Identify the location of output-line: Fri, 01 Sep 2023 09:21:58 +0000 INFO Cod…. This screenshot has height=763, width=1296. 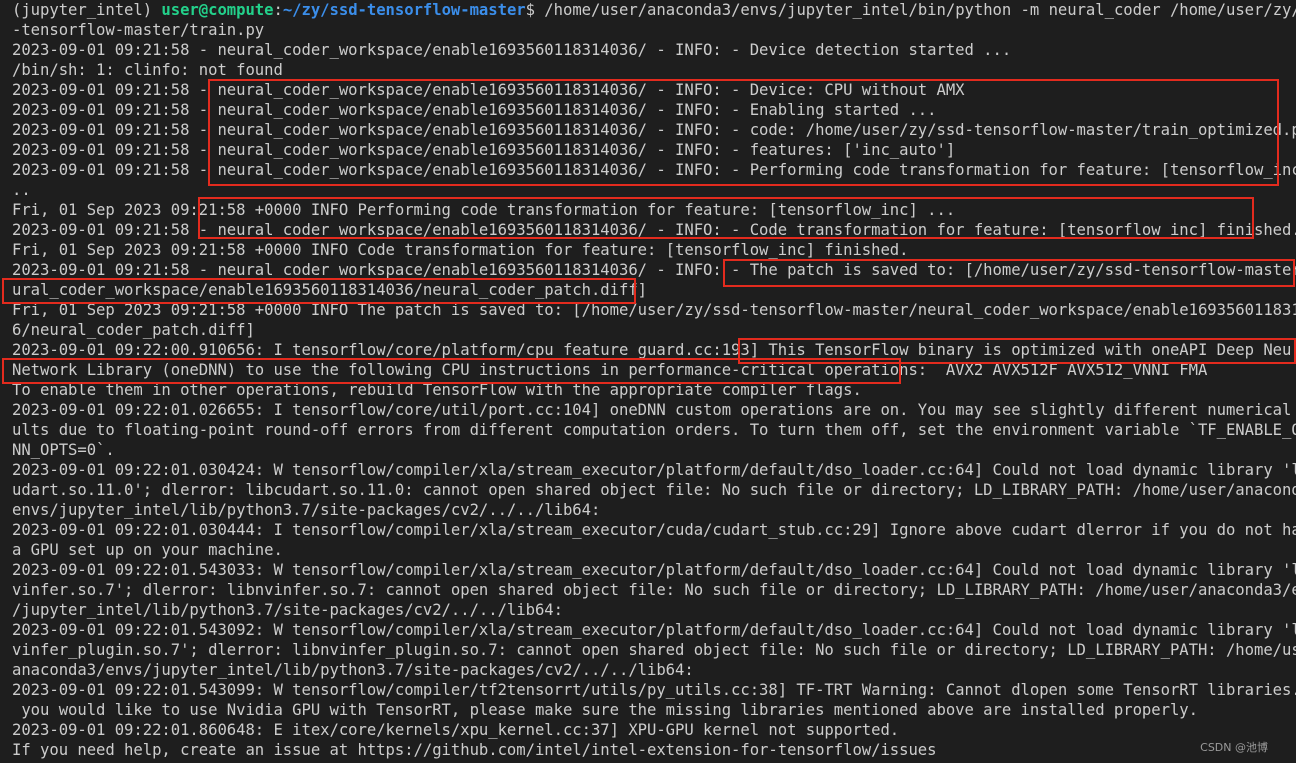
(460, 250).